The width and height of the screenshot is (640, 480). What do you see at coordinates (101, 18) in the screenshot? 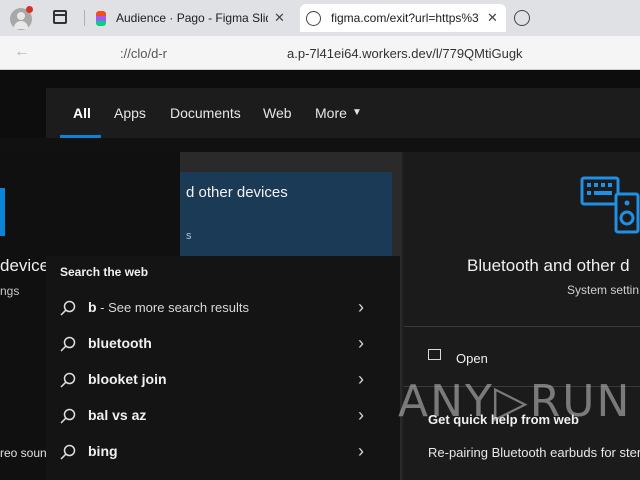
I see `figma-icon` at bounding box center [101, 18].